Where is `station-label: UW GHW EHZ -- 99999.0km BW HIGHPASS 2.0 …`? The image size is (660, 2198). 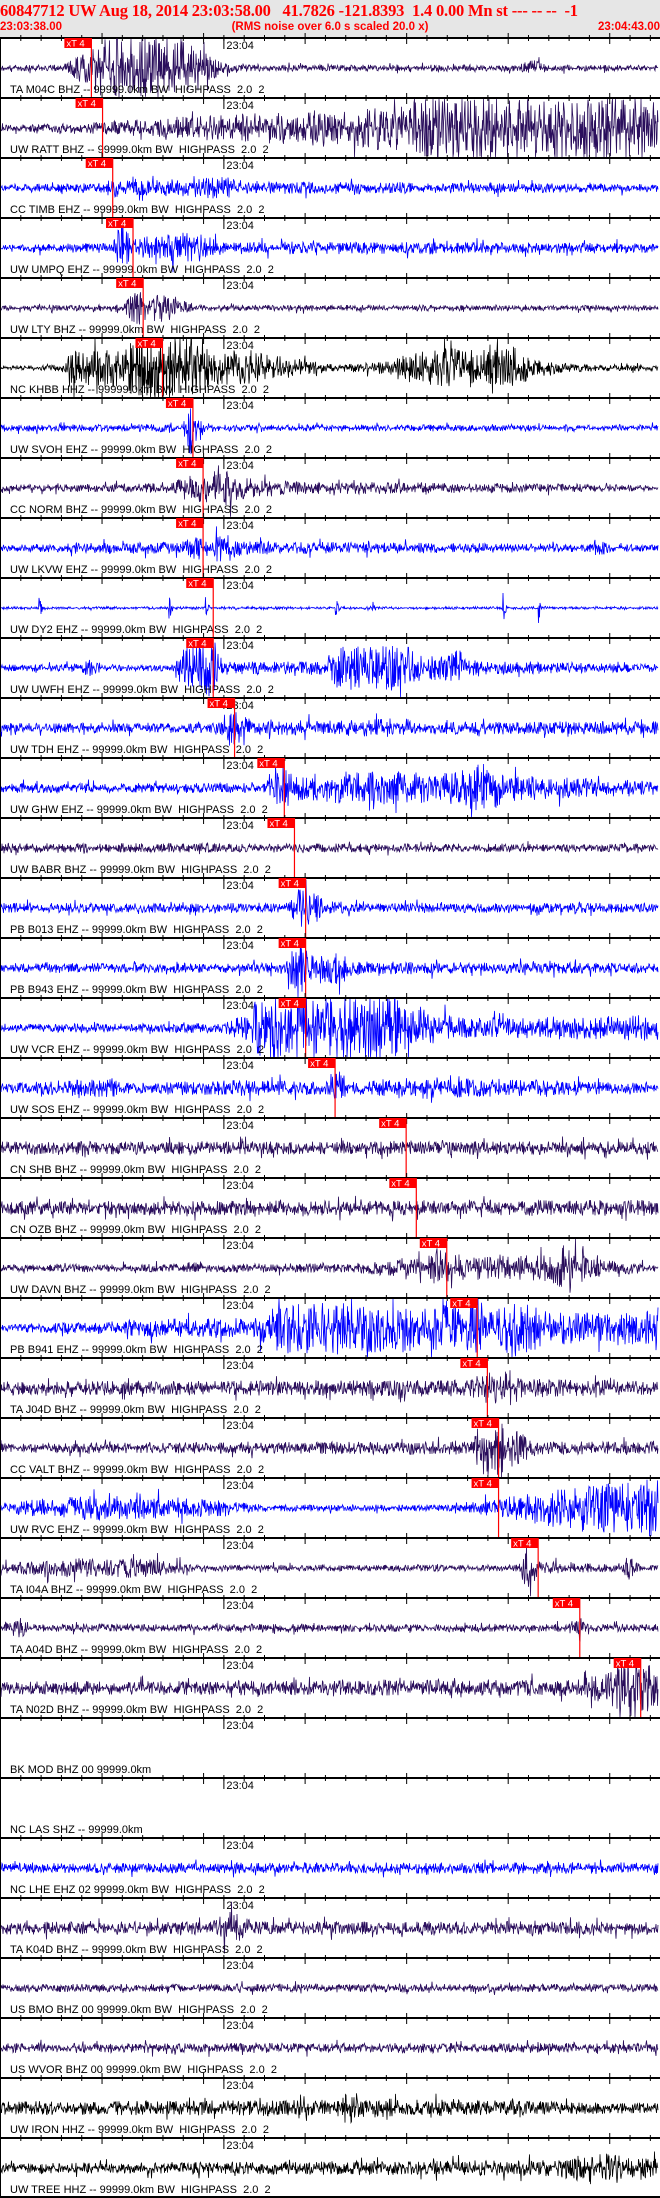
station-label: UW GHW EHZ -- 99999.0km BW HIGHPASS 2.0 … is located at coordinates (139, 810).